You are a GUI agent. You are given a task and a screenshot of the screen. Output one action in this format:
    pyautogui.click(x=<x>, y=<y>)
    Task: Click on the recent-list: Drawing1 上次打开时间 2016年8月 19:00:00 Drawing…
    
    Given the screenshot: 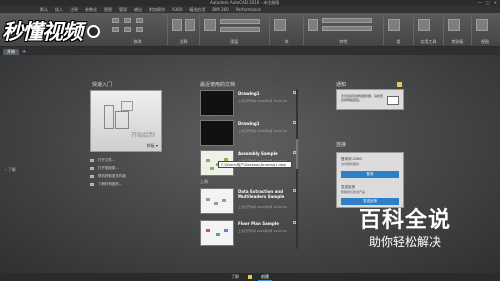 What is the action you would take?
    pyautogui.click(x=249, y=170)
    